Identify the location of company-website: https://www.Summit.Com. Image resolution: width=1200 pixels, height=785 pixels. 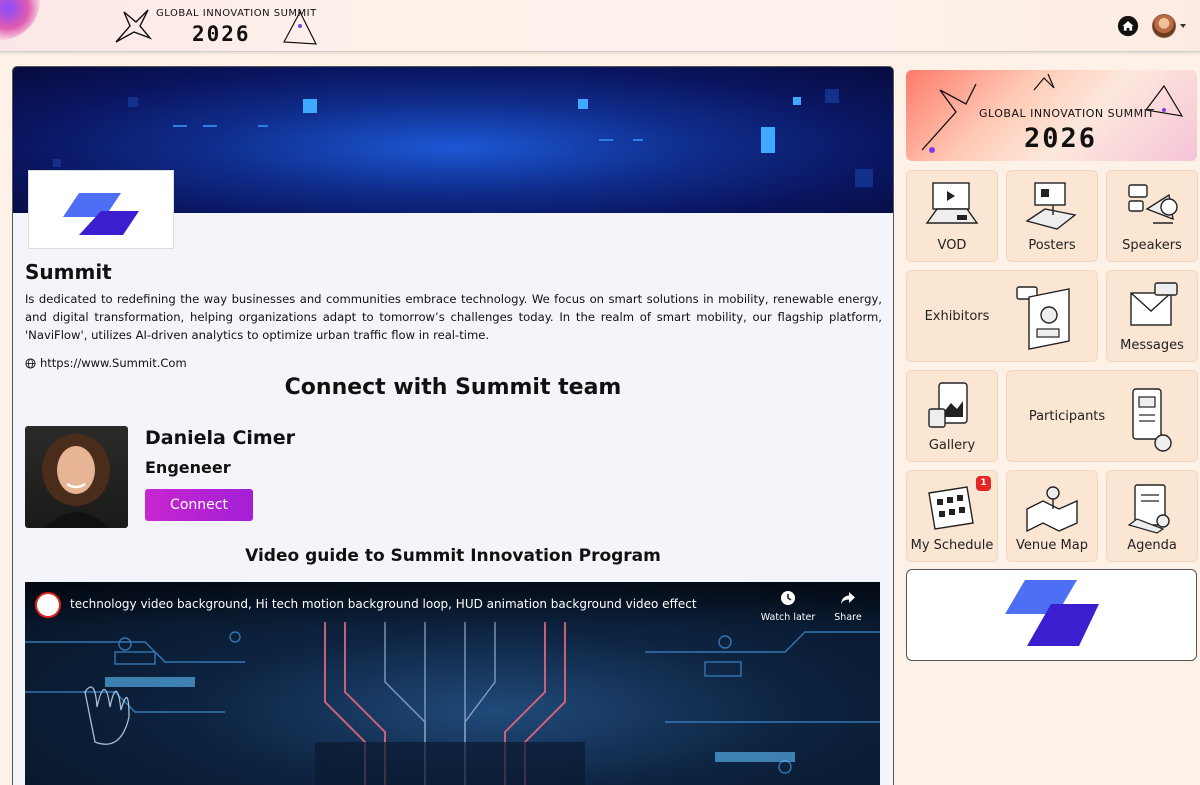
(106, 363).